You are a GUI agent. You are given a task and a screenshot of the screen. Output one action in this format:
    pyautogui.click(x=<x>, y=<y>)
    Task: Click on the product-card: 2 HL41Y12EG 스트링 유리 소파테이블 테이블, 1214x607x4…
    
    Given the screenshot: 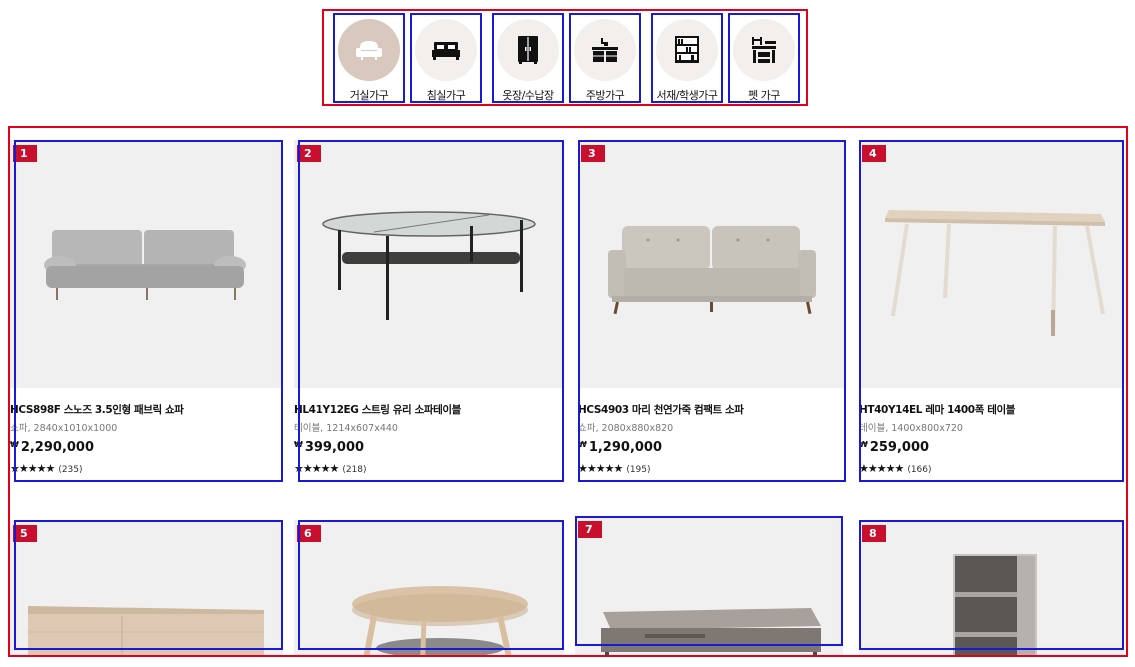 What is the action you would take?
    pyautogui.click(x=429, y=311)
    